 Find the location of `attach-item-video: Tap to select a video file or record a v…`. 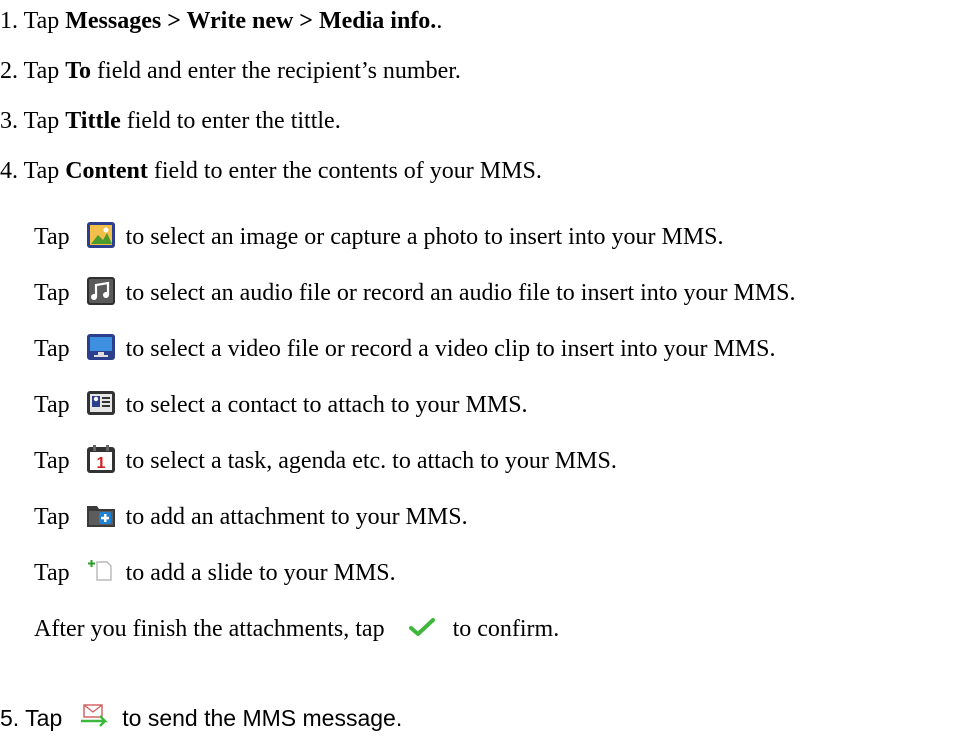

attach-item-video: Tap to select a video file or record a v… is located at coordinates (404, 347).